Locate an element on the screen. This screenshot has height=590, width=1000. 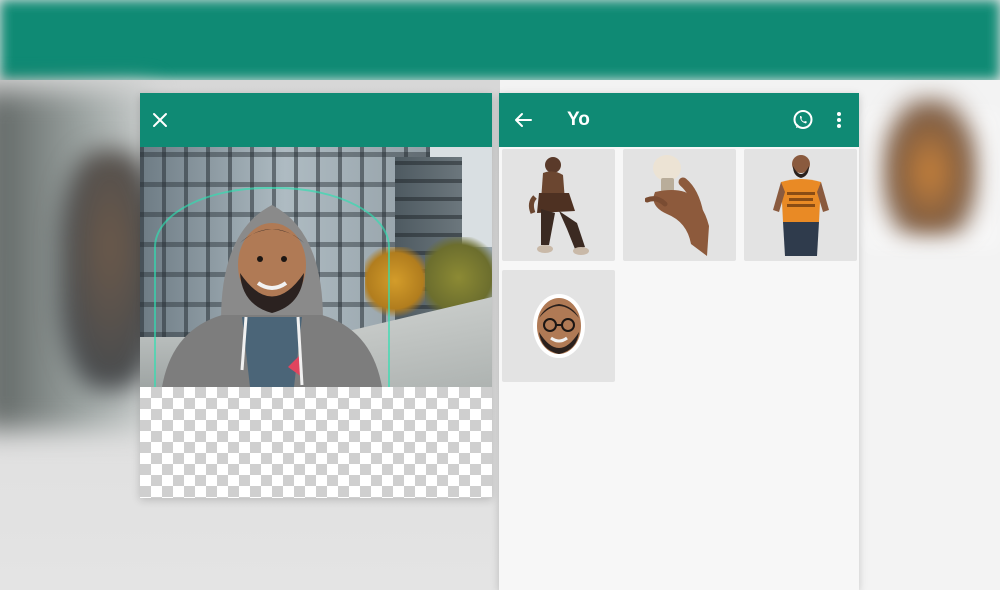
sticker-man-orange-shirt is located at coordinates (800, 205).